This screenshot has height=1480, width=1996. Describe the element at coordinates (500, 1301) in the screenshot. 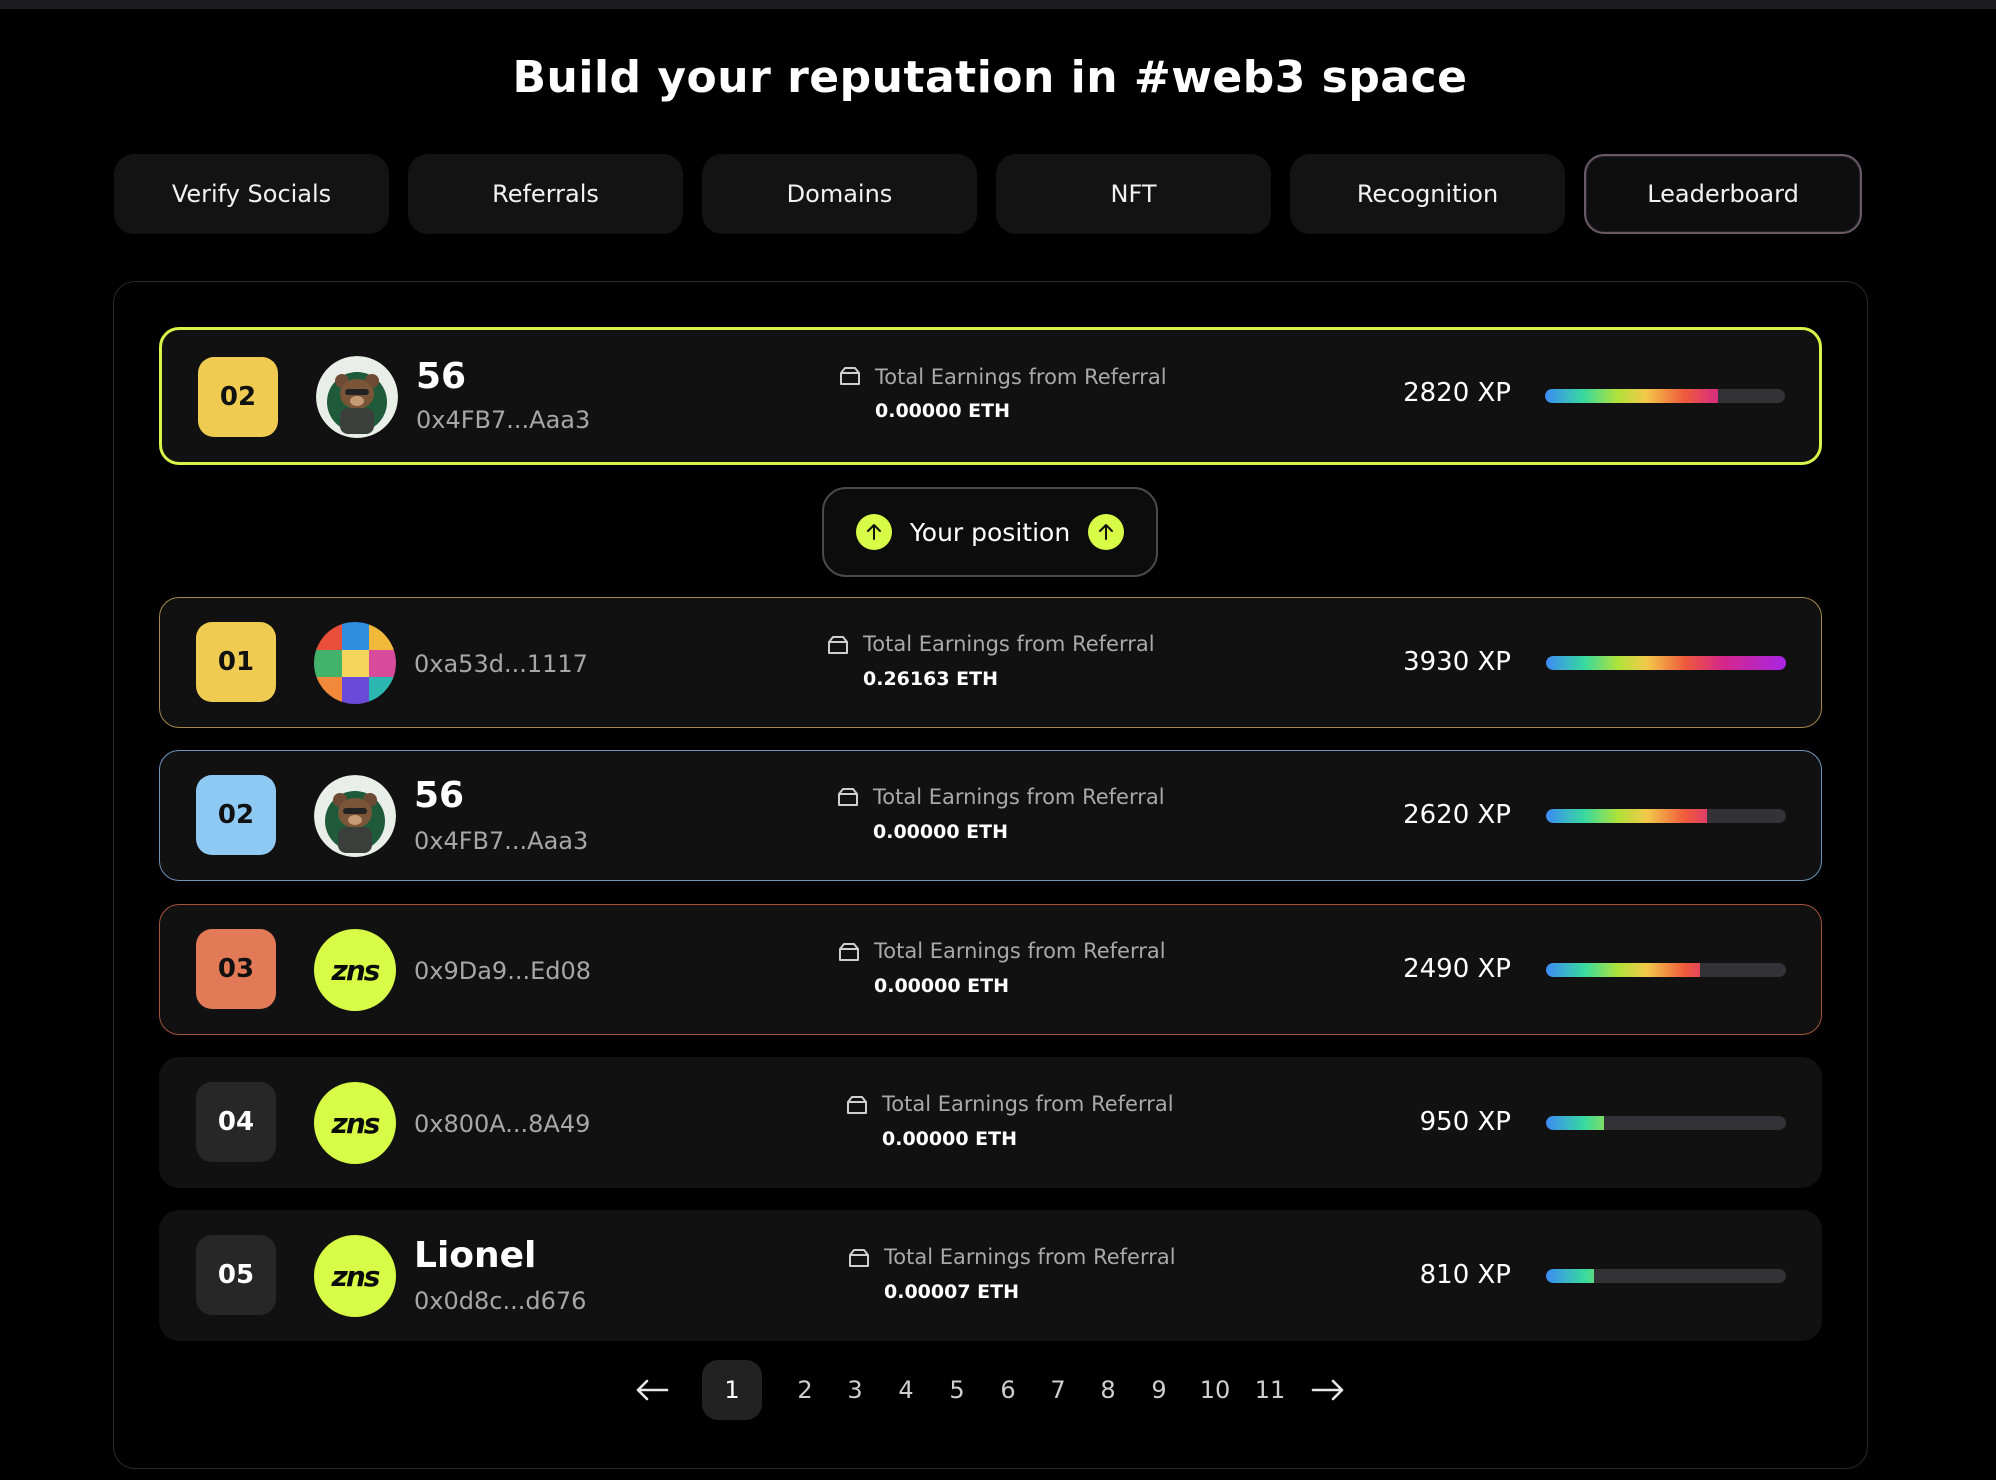

I see `wallet-address: 0x0d8c...d676` at that location.